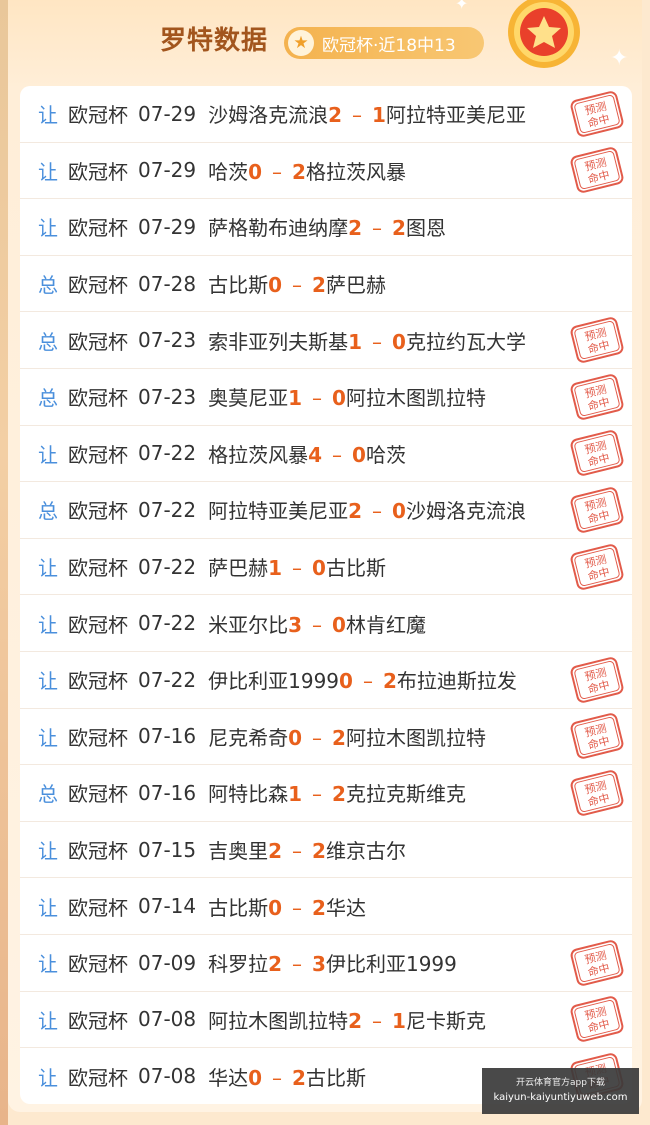 This screenshot has height=1125, width=650. I want to click on match-row: 让 欧冠杯 07-09 科罗拉2–3伊比利亚1999 预测 命中, so click(326, 963).